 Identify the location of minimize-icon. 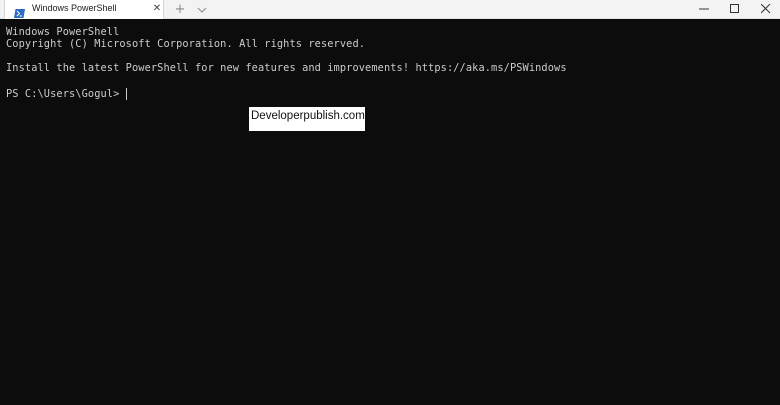
(704, 9).